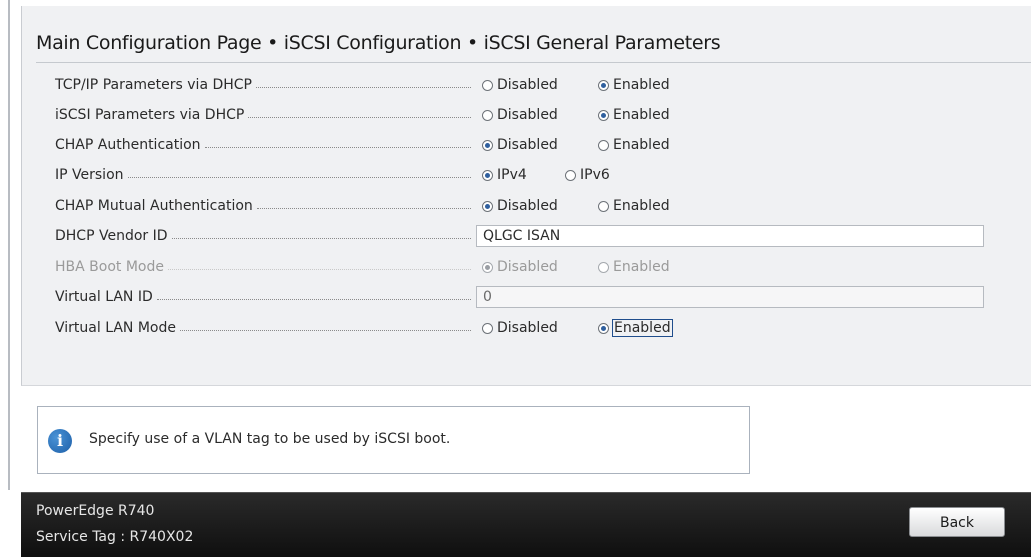 The height and width of the screenshot is (557, 1031). What do you see at coordinates (95, 511) in the screenshot?
I see `system-model: PowerEdge R740` at bounding box center [95, 511].